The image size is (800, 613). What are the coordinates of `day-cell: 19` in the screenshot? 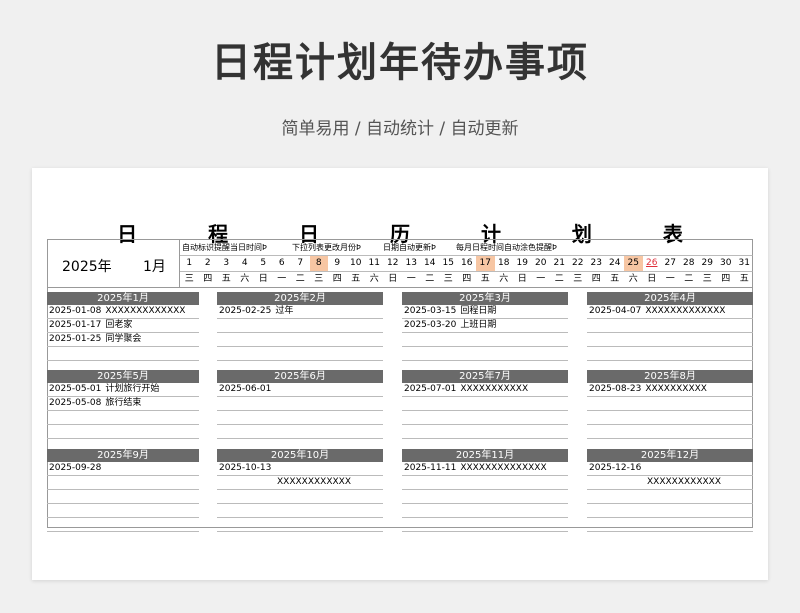 It's located at (522, 263).